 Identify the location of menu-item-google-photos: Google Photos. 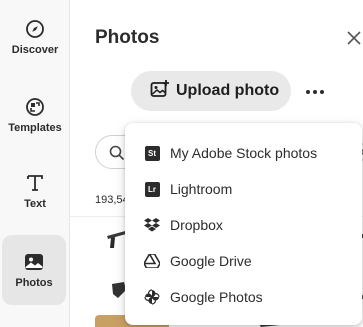
(243, 297).